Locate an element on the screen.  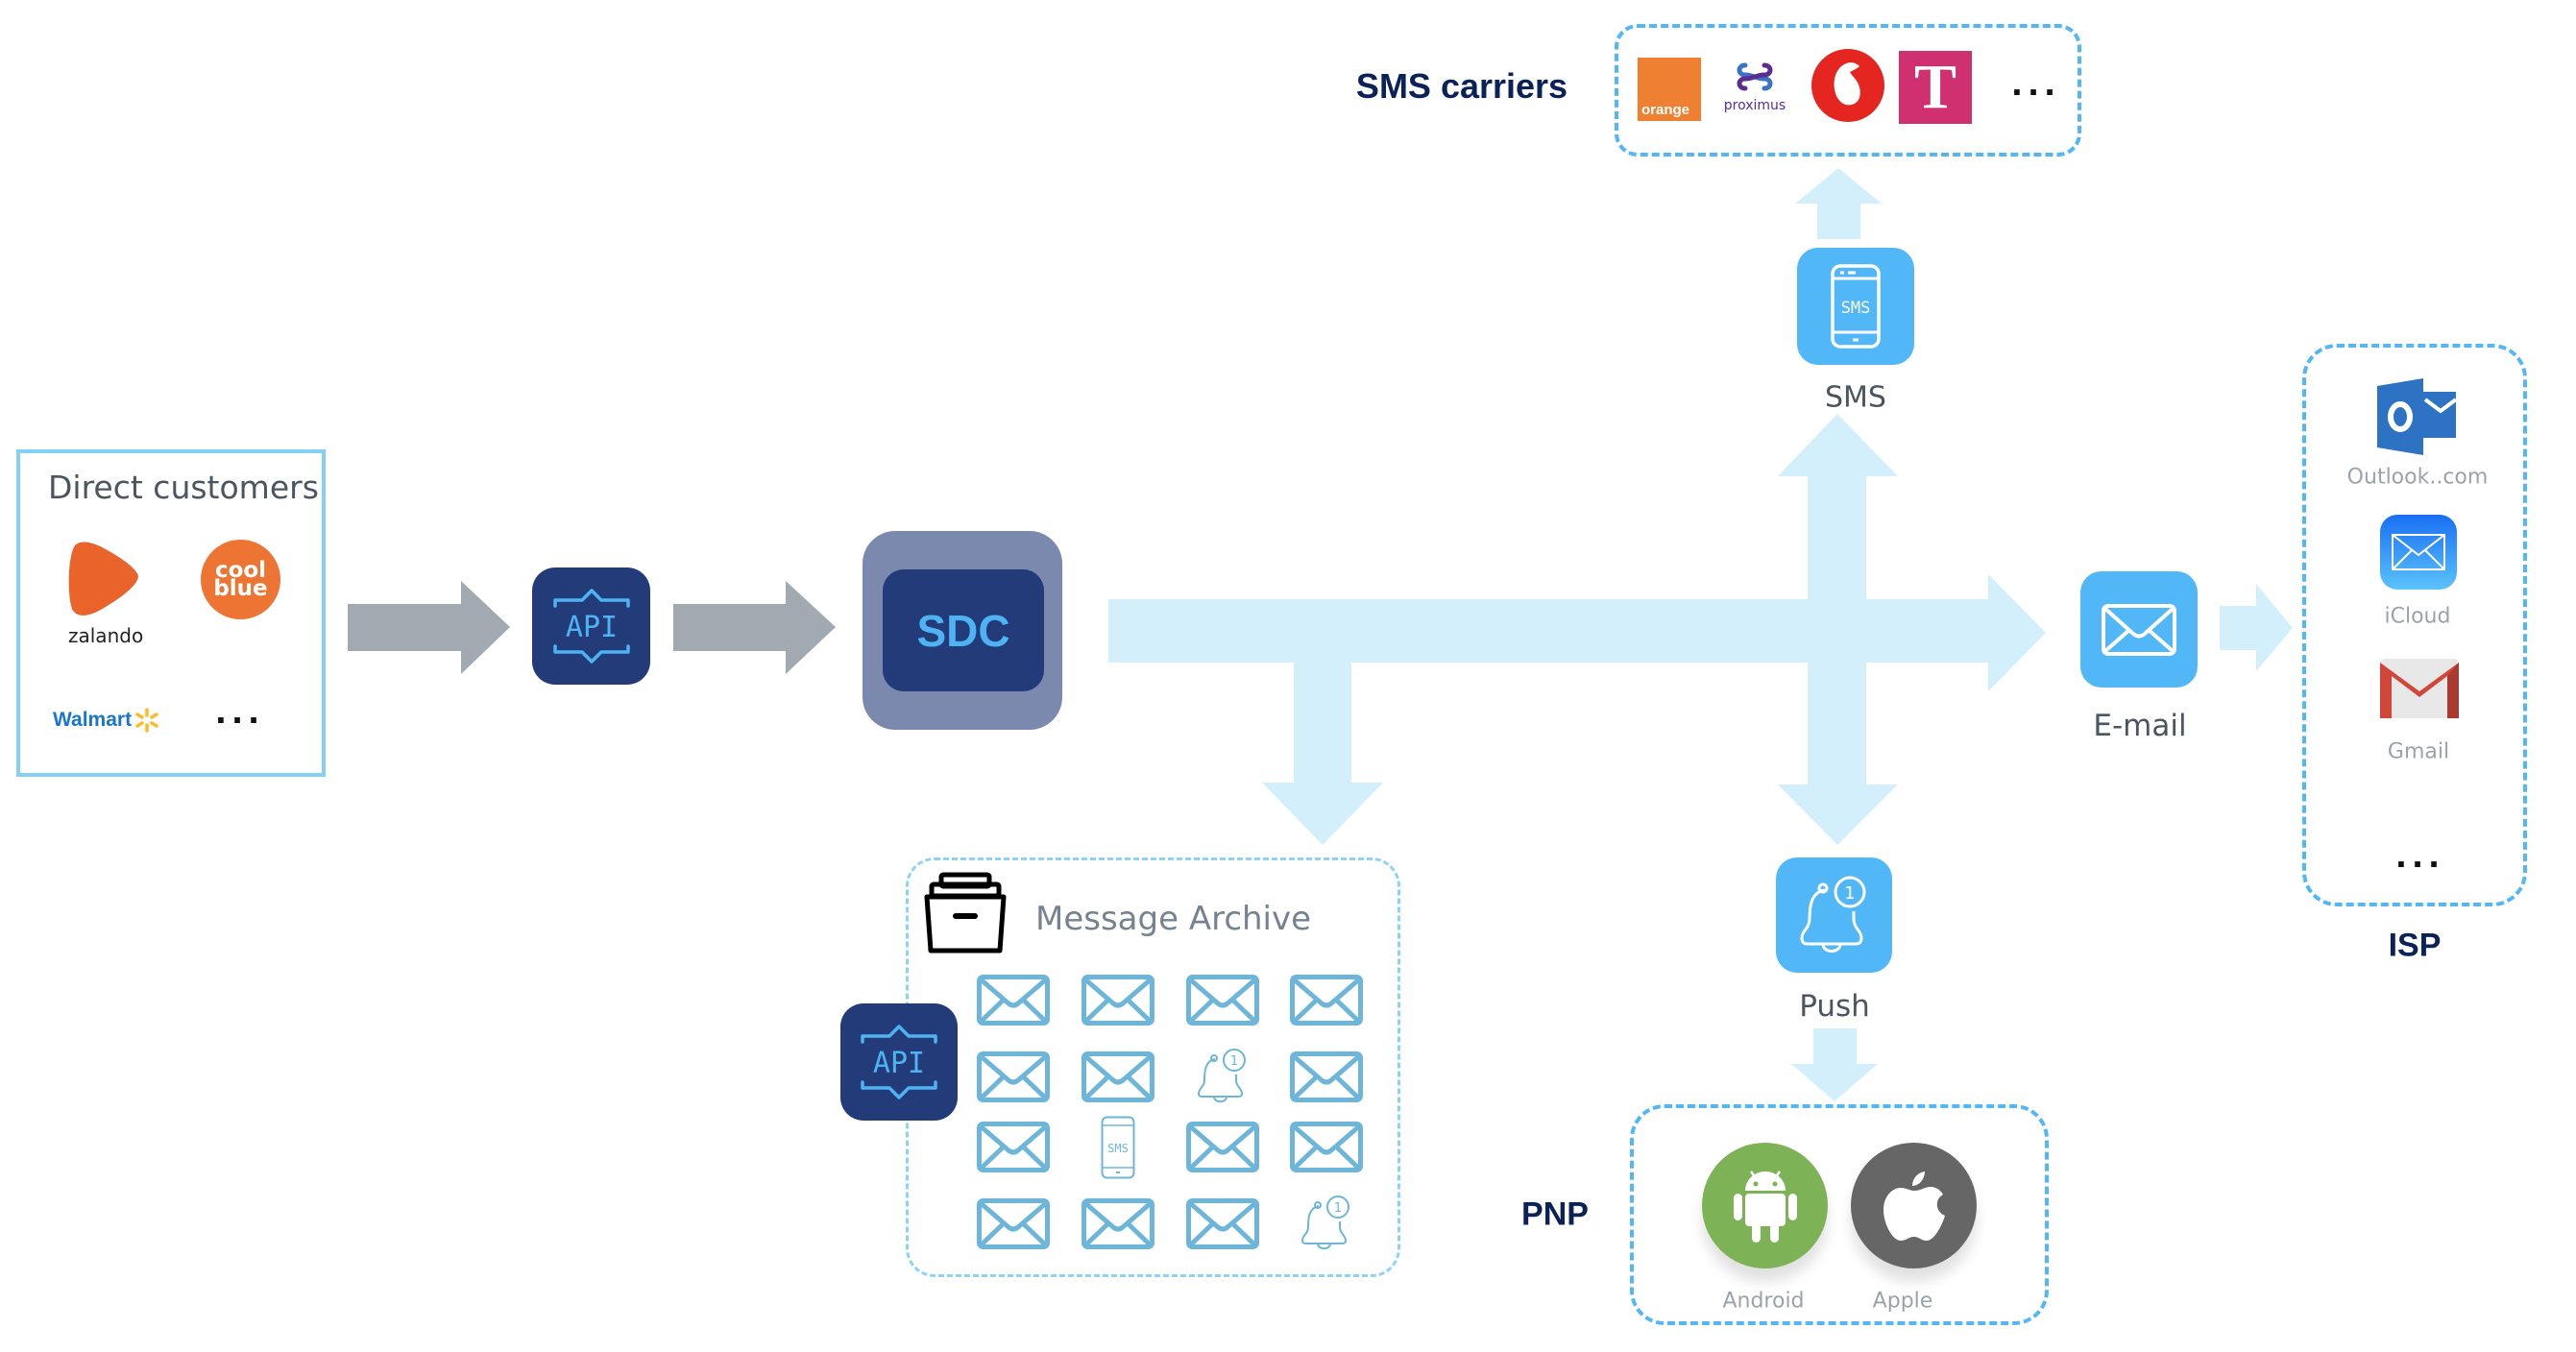
svg-text: SMS is located at coordinates (1118, 1148).